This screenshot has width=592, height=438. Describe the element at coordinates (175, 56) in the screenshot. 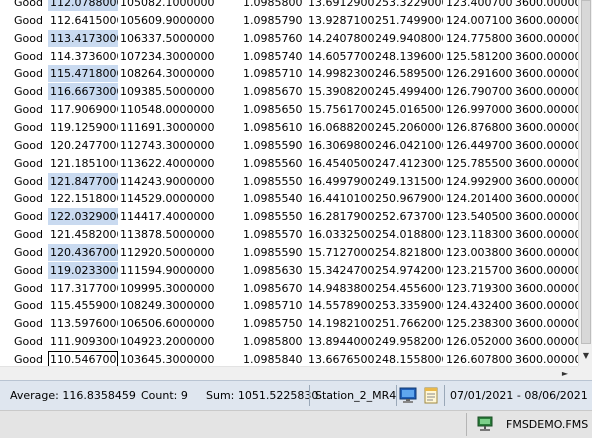

I see `table-cell: 107234.3000000` at that location.